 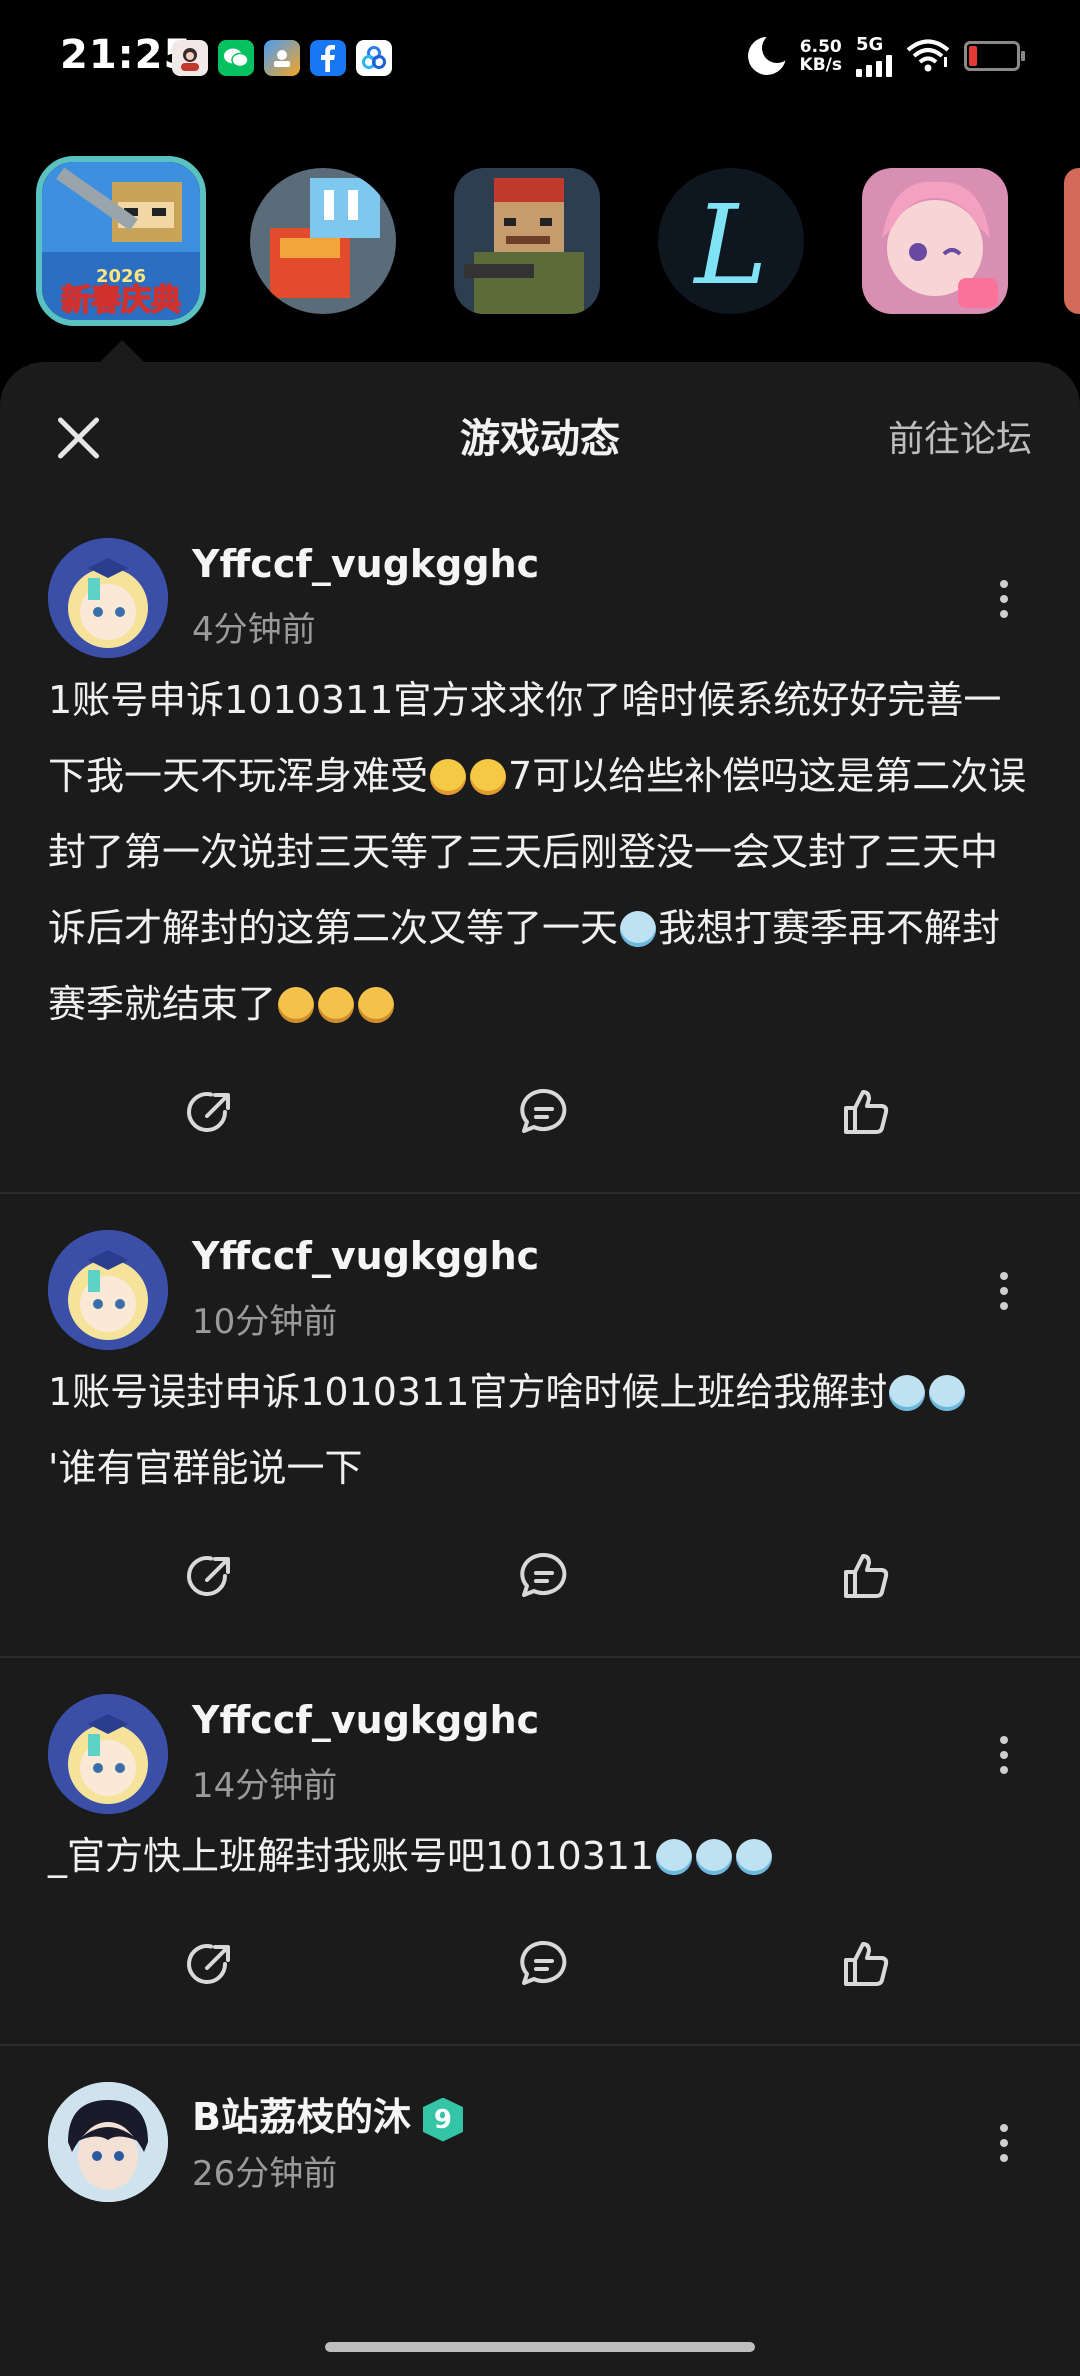 What do you see at coordinates (874, 66) in the screenshot?
I see `signal-bars-icon` at bounding box center [874, 66].